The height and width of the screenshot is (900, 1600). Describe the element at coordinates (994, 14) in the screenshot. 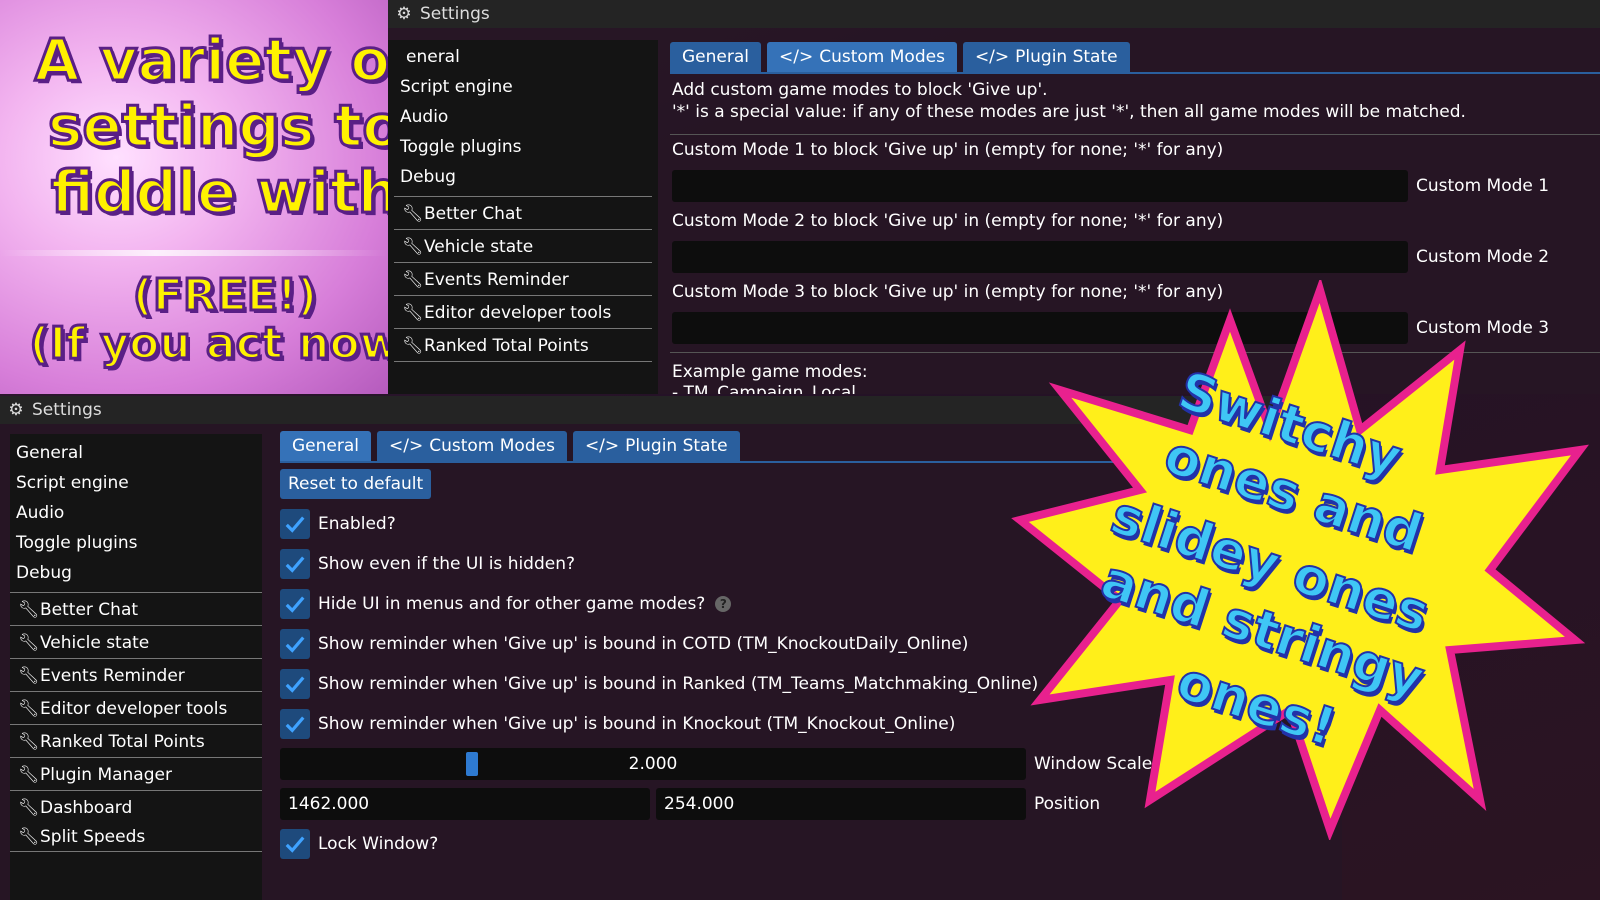

I see `title-bar: ⚙ Settings` at that location.